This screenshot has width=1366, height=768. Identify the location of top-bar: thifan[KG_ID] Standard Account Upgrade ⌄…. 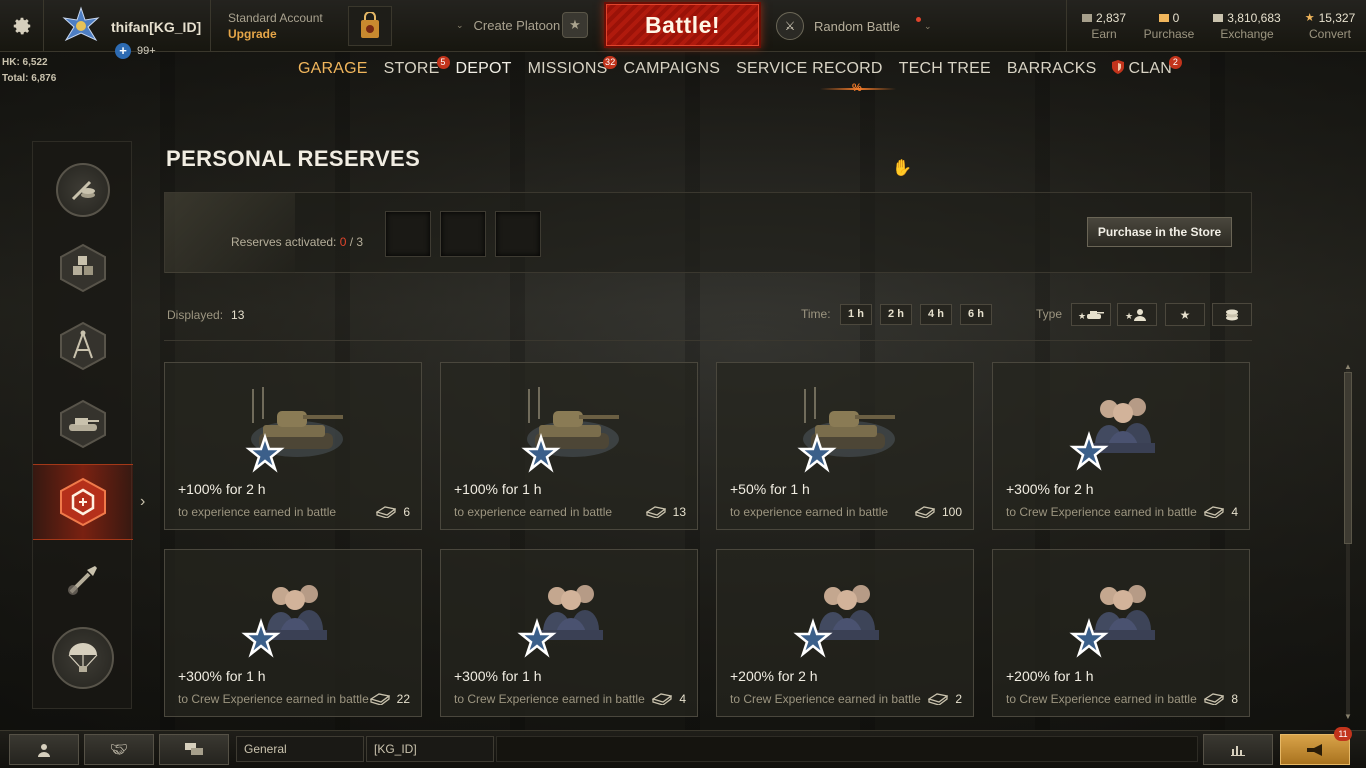
(683, 26).